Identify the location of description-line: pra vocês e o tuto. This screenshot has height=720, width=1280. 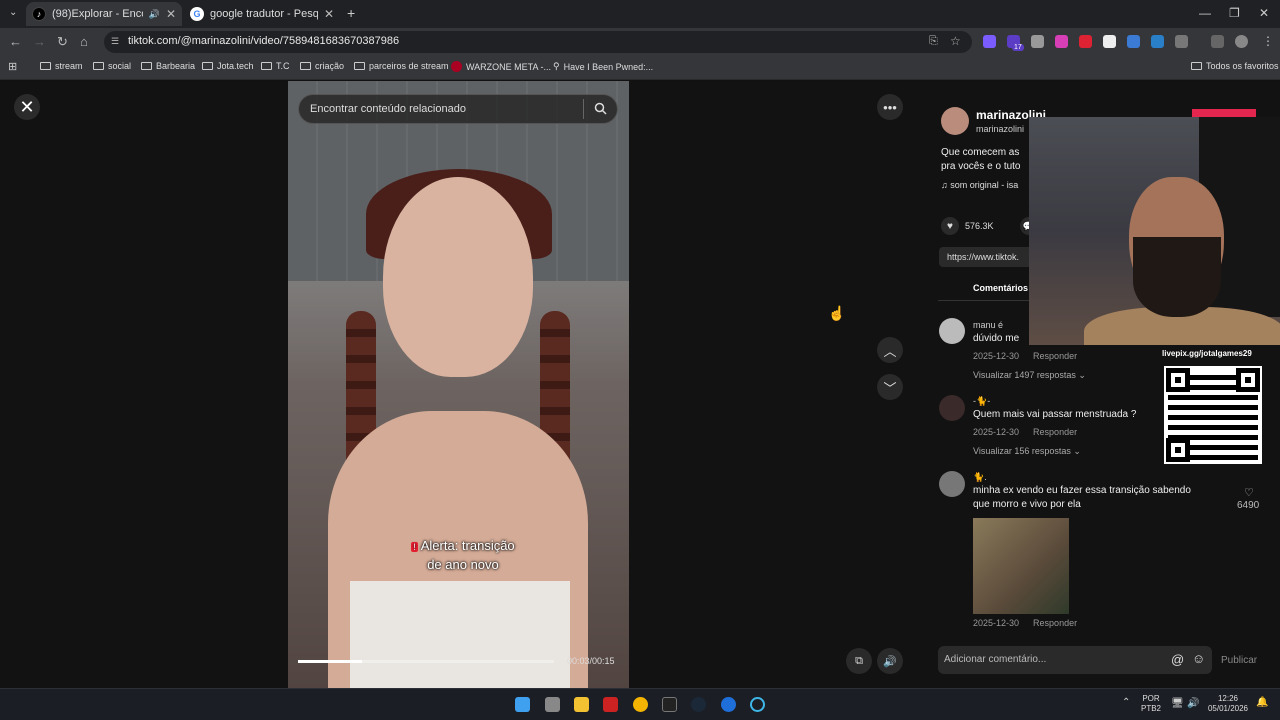
(981, 166).